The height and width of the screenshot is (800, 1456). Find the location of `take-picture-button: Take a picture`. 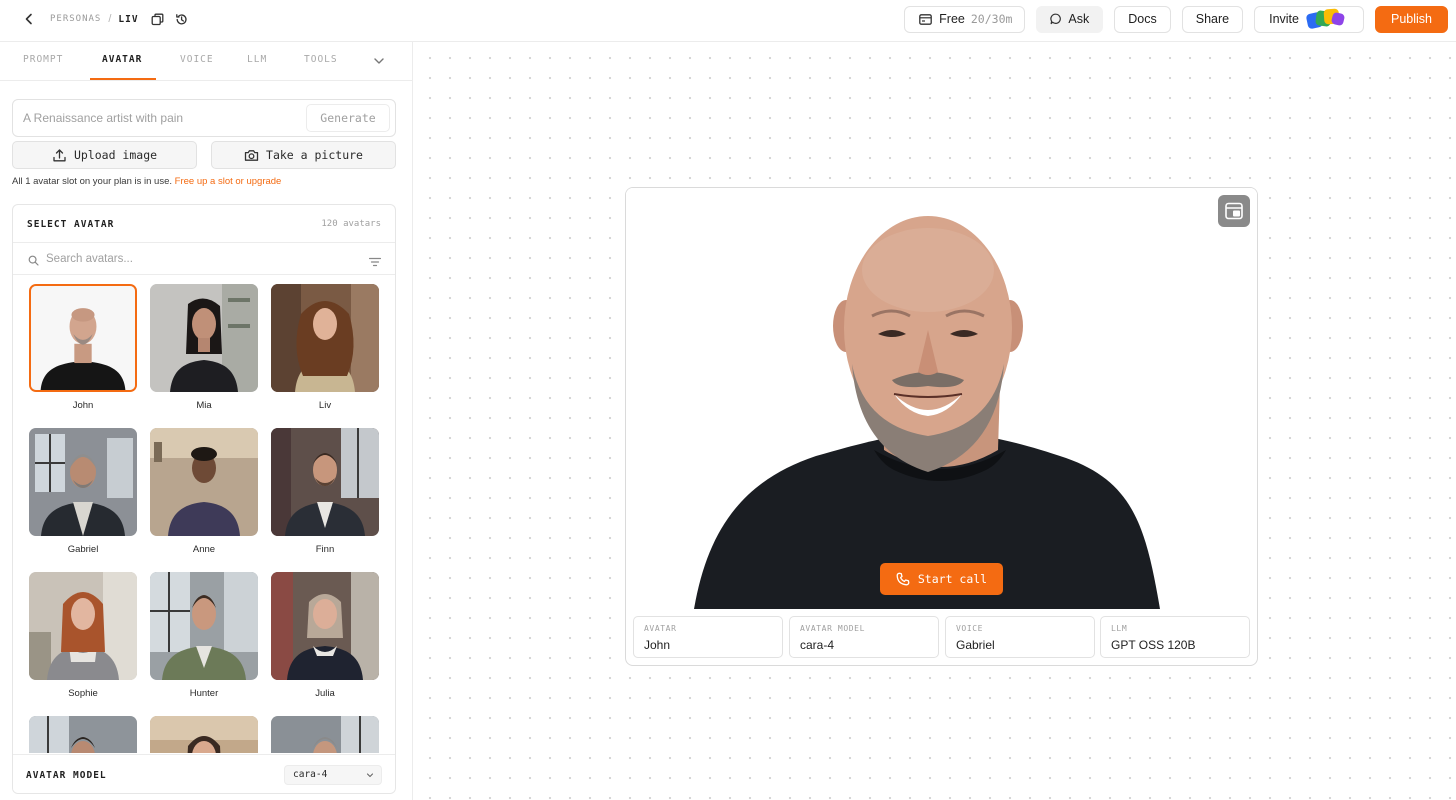

take-picture-button: Take a picture is located at coordinates (303, 155).